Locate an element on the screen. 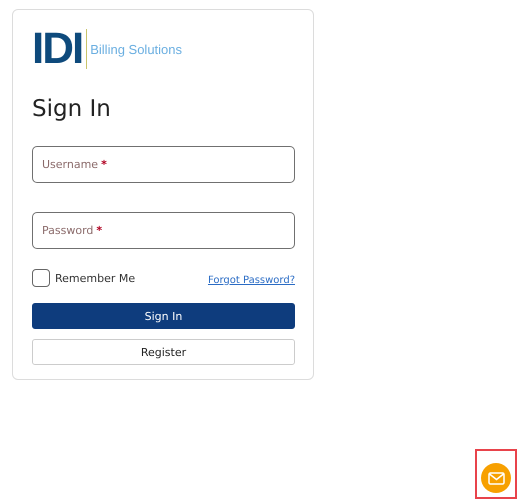 The image size is (520, 499). mail-icon is located at coordinates (496, 478).